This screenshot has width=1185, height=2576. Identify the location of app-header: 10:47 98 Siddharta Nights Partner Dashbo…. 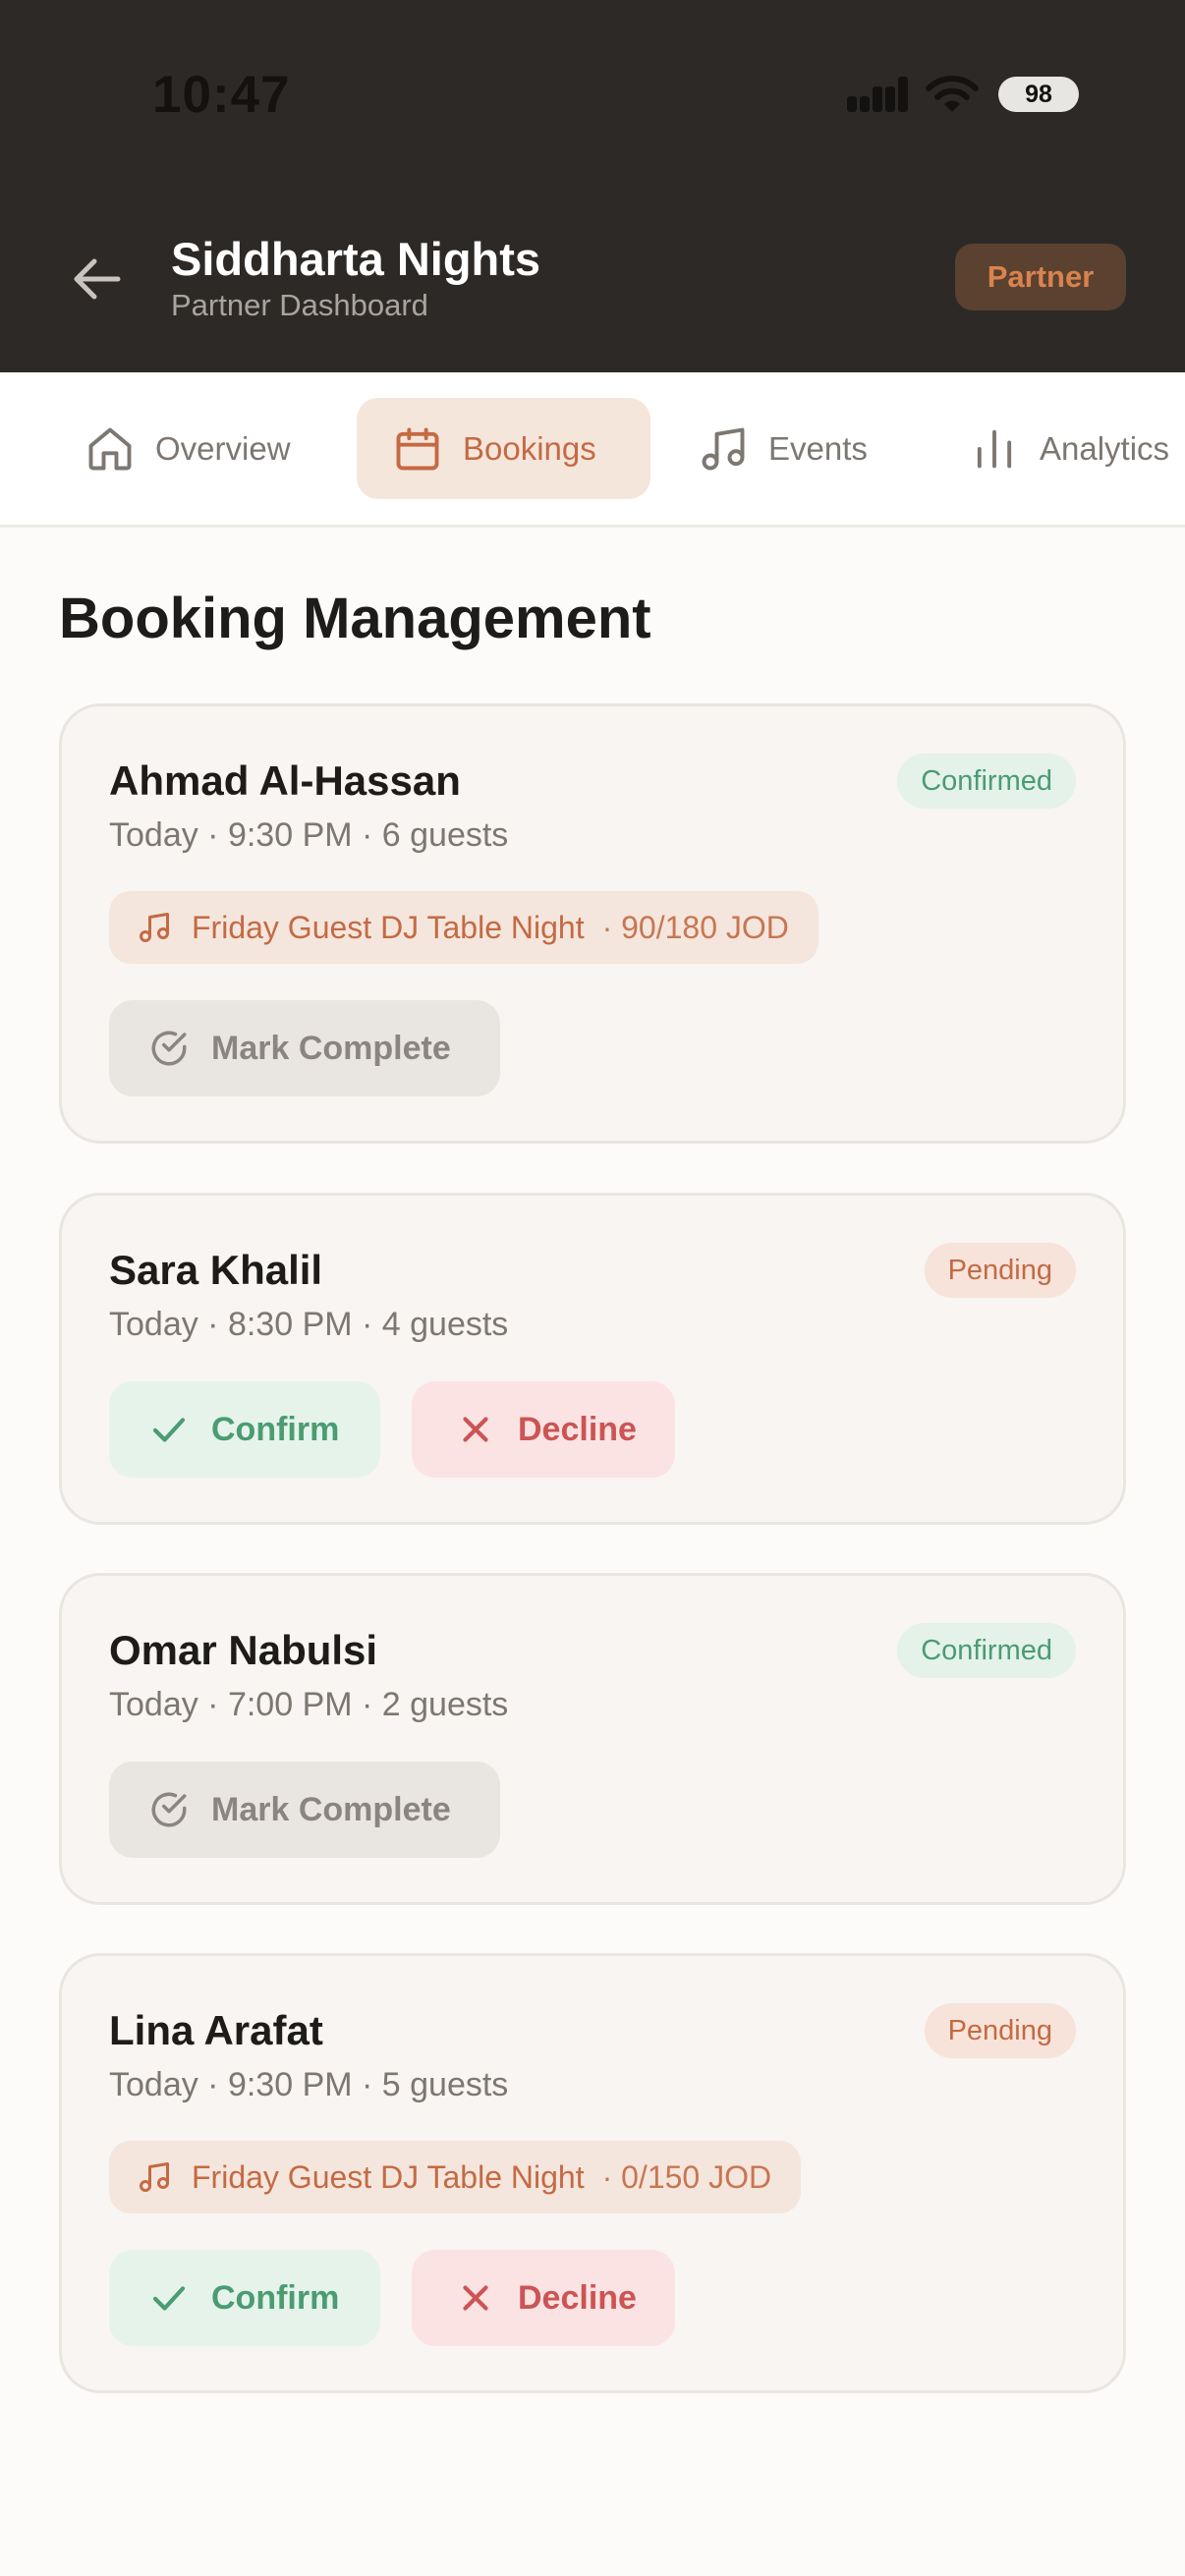
(592, 186).